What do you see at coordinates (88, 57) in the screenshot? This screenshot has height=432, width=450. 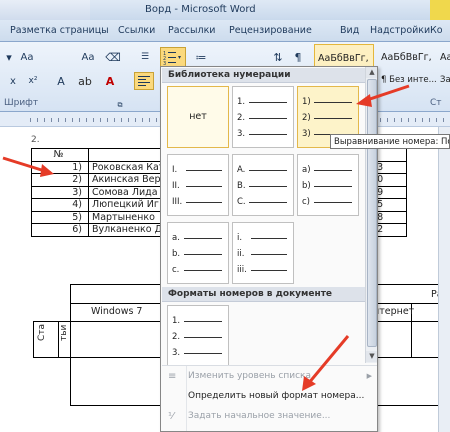 I see `change-case-icon: Aa` at bounding box center [88, 57].